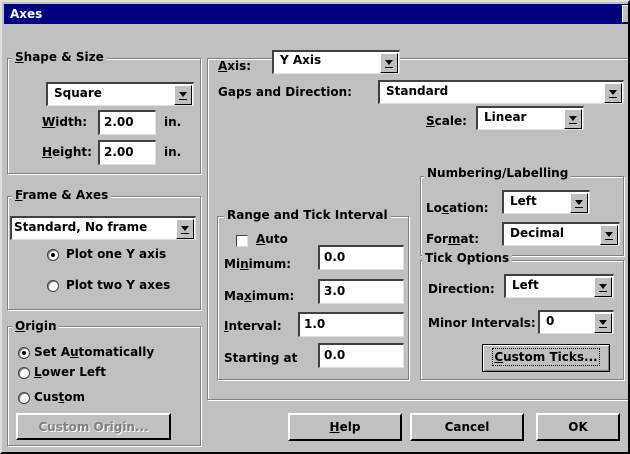 The height and width of the screenshot is (454, 630). What do you see at coordinates (118, 285) in the screenshot?
I see `plot-two-label: Plot two Y axes` at bounding box center [118, 285].